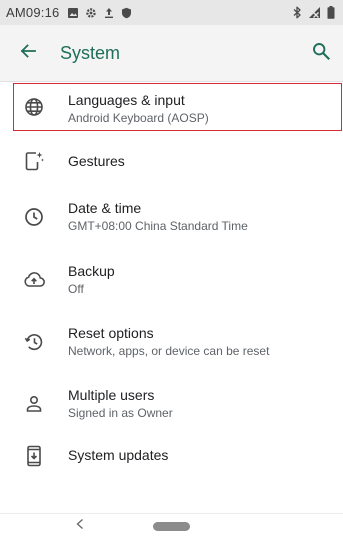 The width and height of the screenshot is (343, 538). Describe the element at coordinates (34, 217) in the screenshot. I see `clock-icon` at that location.